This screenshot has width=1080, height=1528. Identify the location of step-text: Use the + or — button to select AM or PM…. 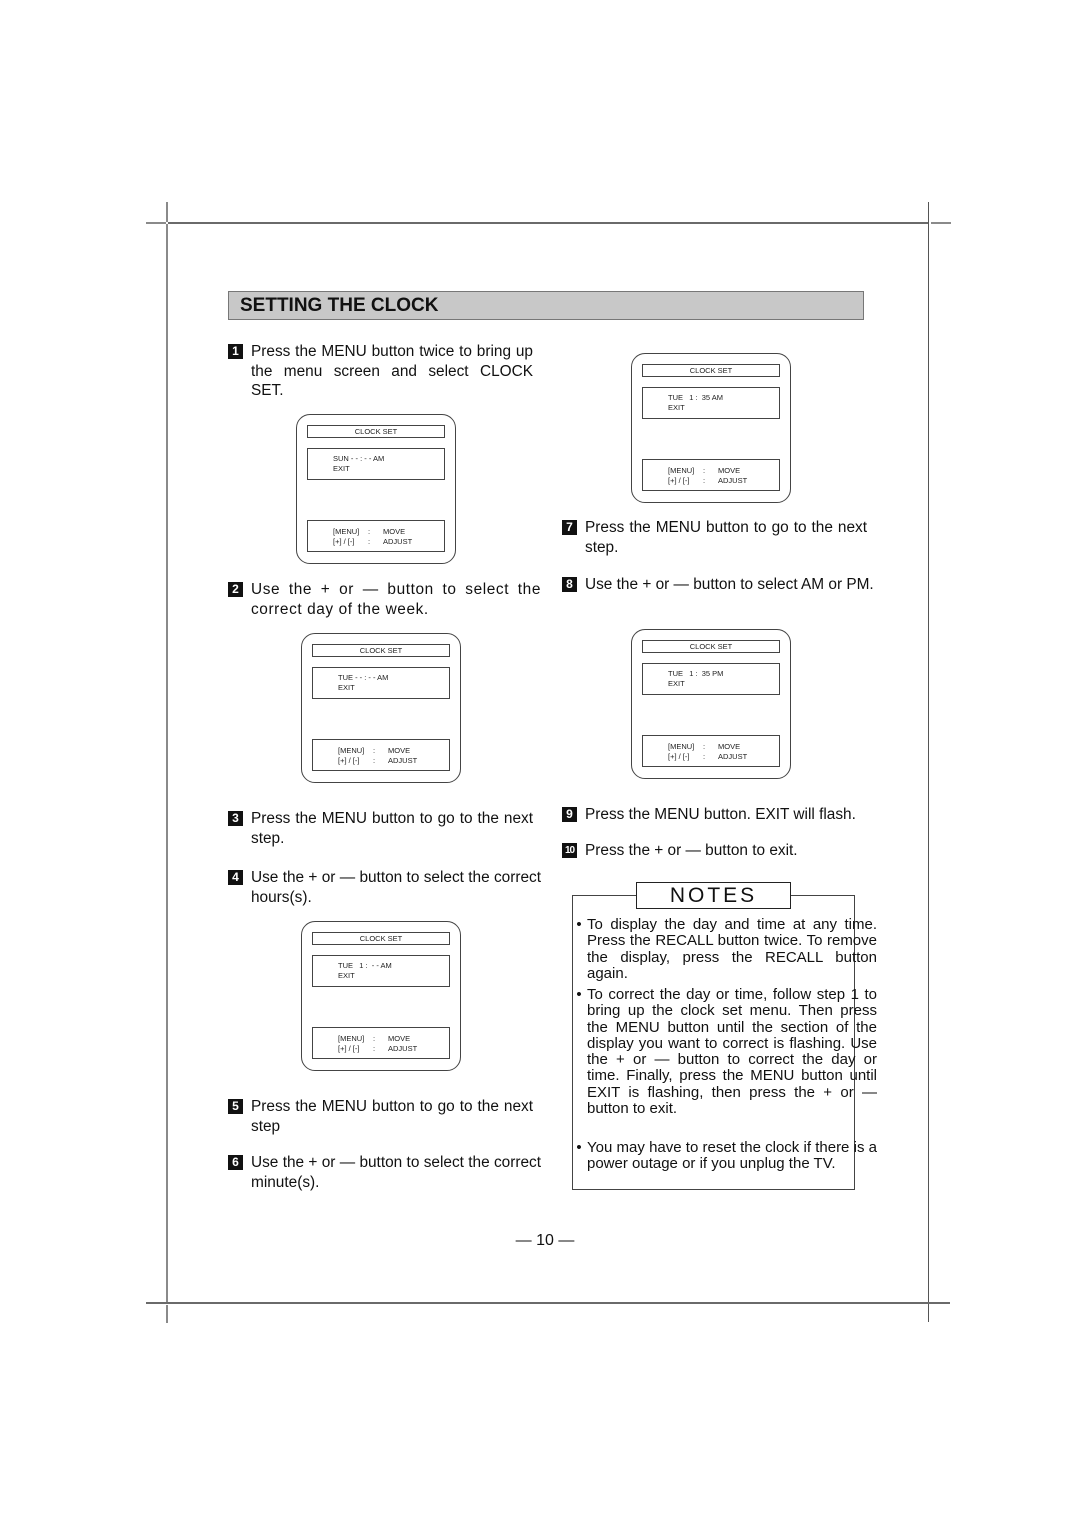
(729, 584).